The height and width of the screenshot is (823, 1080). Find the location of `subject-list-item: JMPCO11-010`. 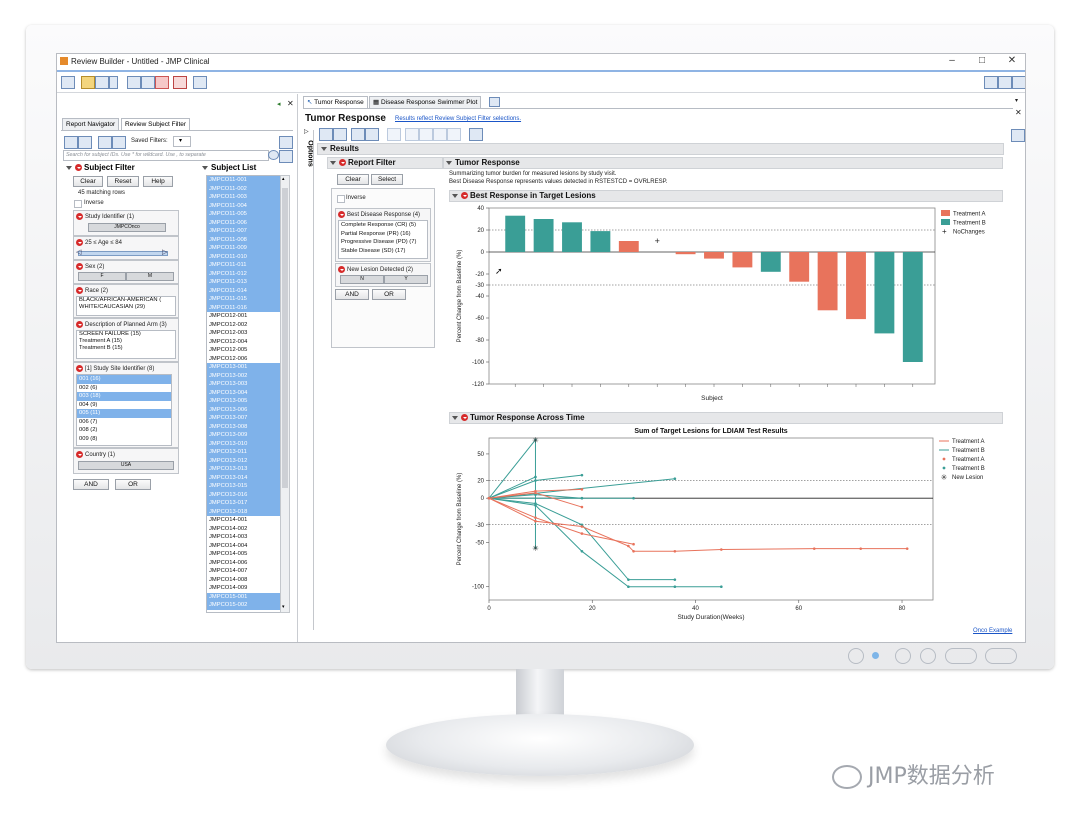

subject-list-item: JMPCO11-010 is located at coordinates (244, 256).